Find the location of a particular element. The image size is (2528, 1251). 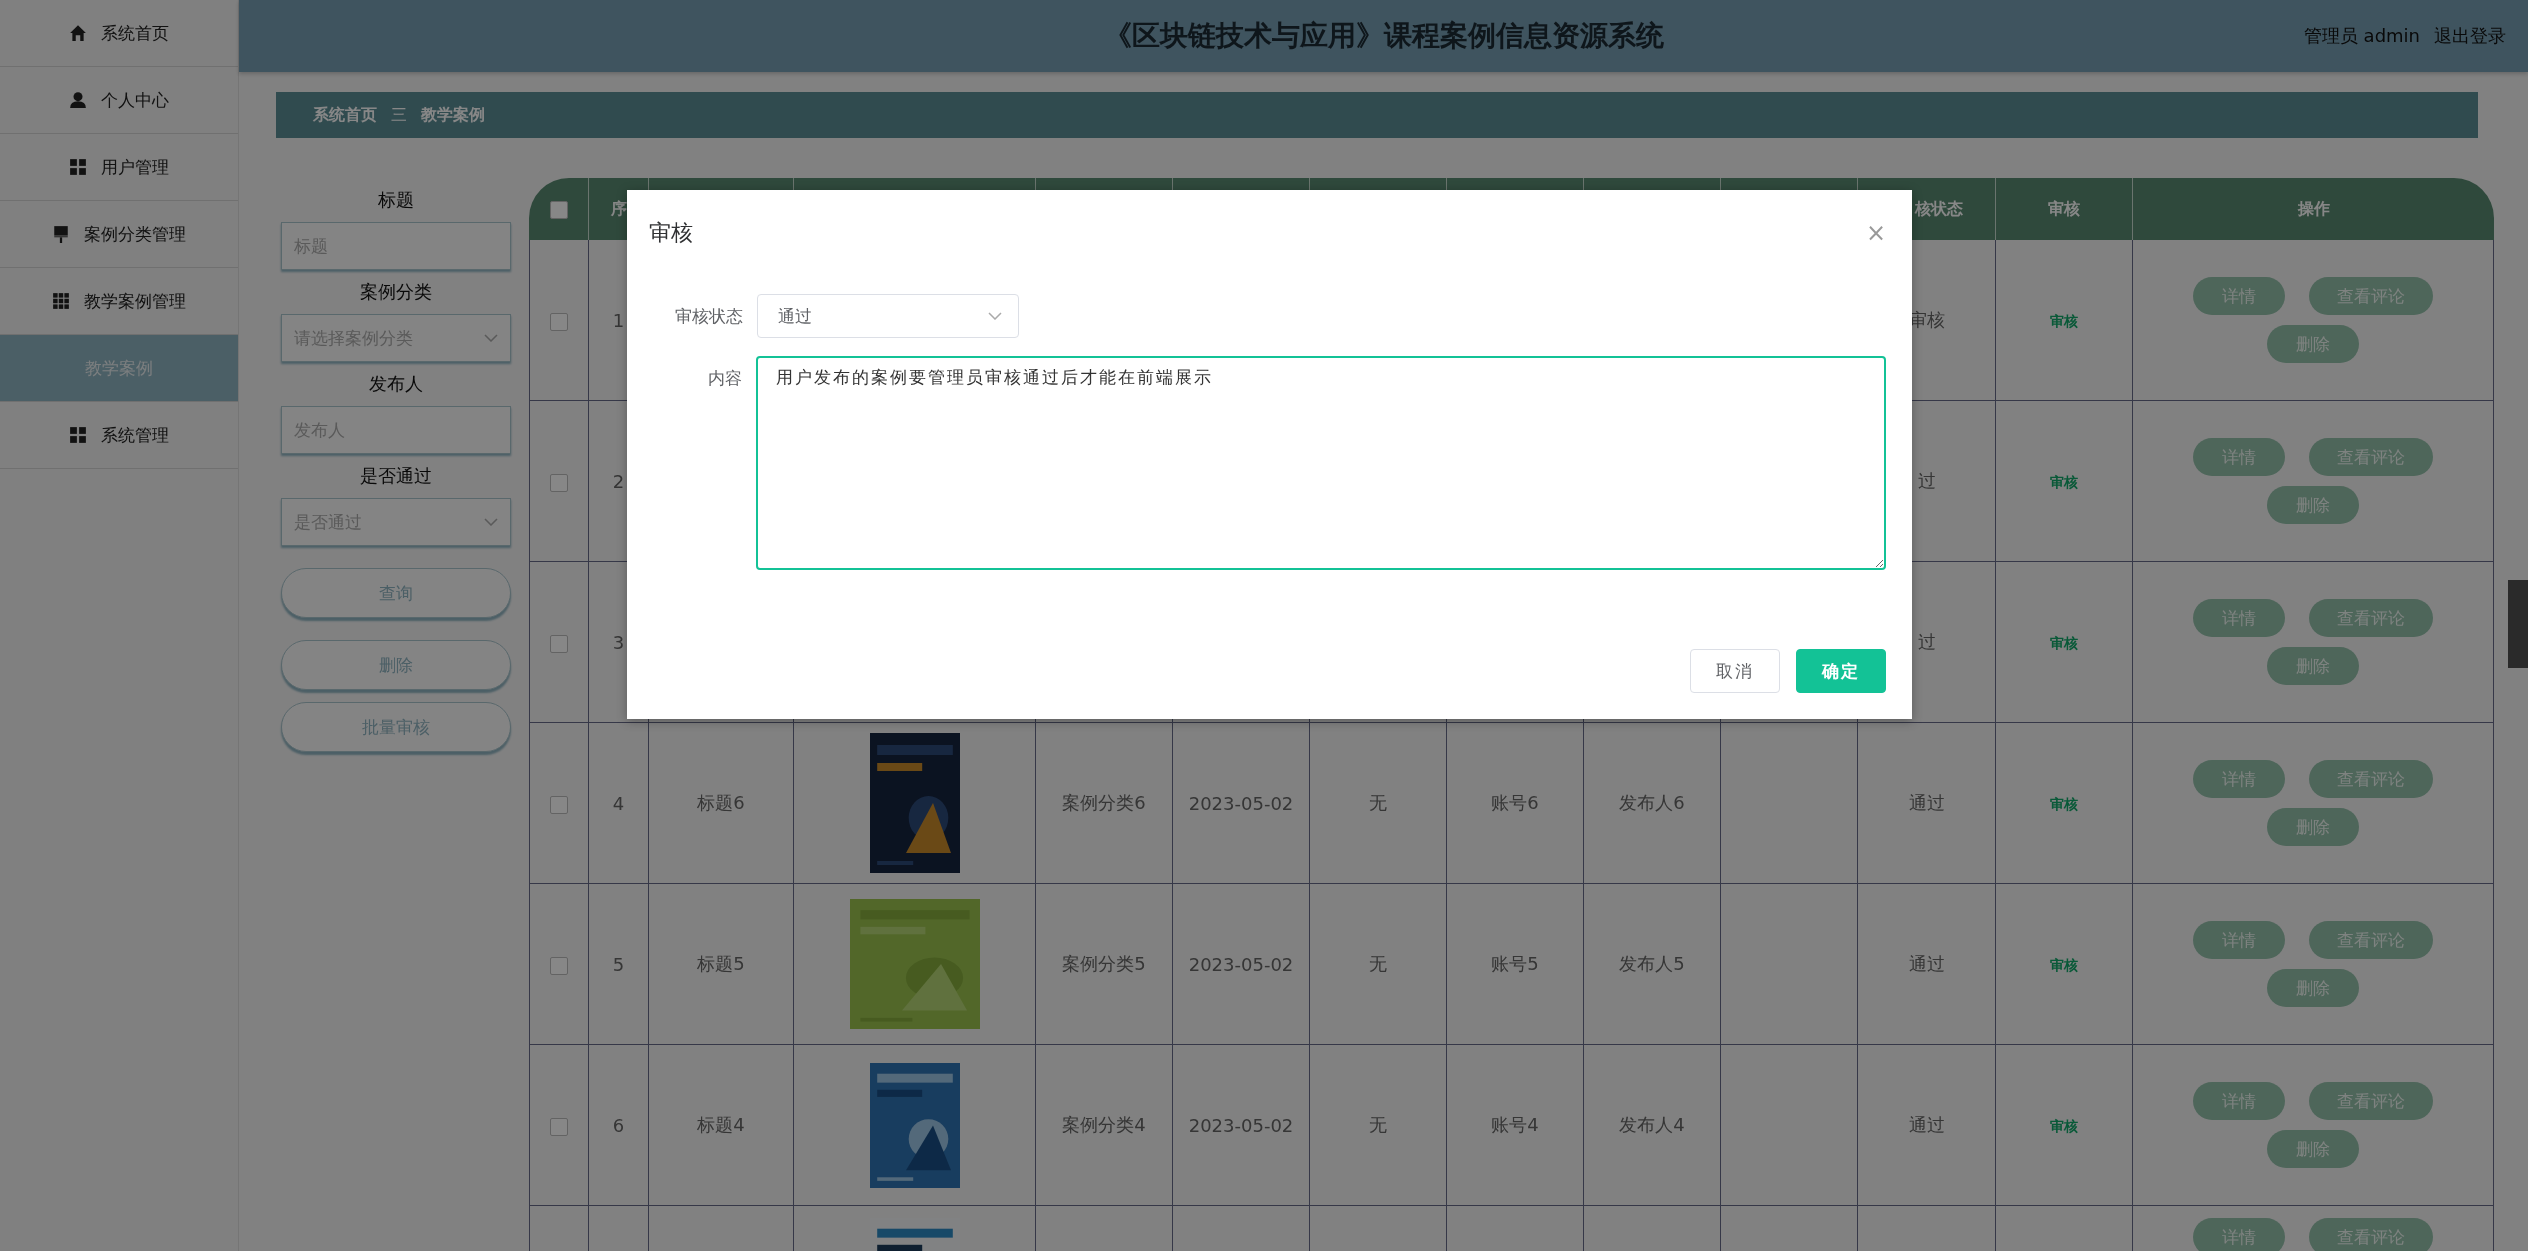

row-number: 6 is located at coordinates (618, 1125).